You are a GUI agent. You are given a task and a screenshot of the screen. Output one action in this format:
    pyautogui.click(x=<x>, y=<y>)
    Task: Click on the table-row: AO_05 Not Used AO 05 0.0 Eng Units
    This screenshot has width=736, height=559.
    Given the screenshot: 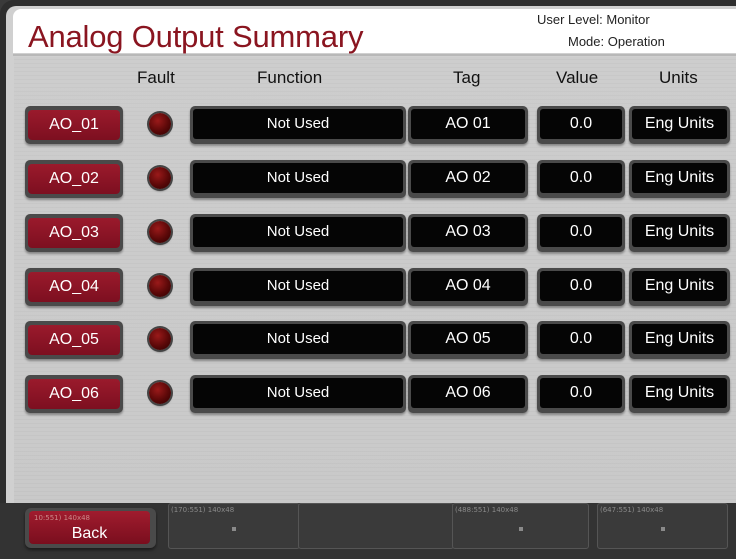 What is the action you would take?
    pyautogui.click(x=368, y=342)
    